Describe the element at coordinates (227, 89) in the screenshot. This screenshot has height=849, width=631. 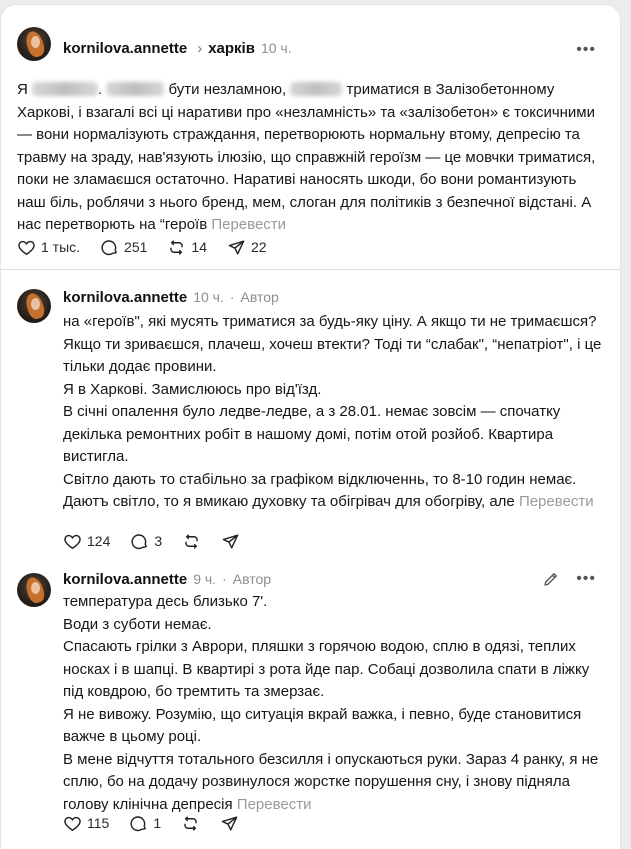
I see `text-fragment: бути незламною,` at that location.